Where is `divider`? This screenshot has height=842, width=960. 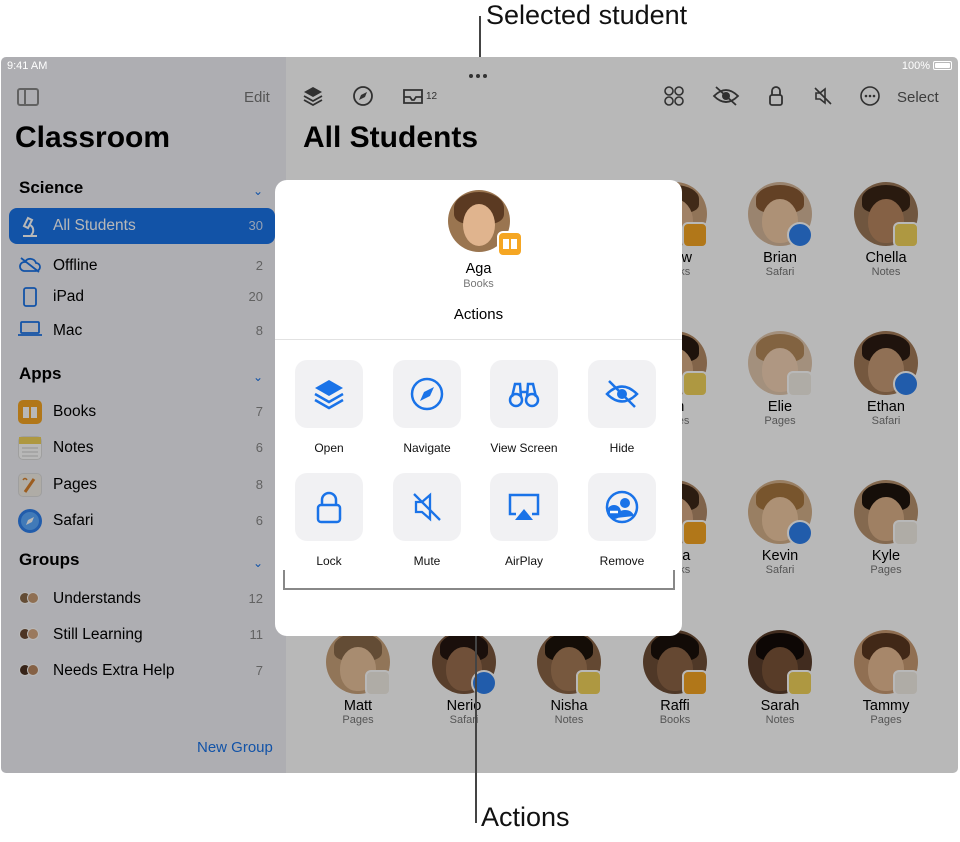 divider is located at coordinates (478, 339).